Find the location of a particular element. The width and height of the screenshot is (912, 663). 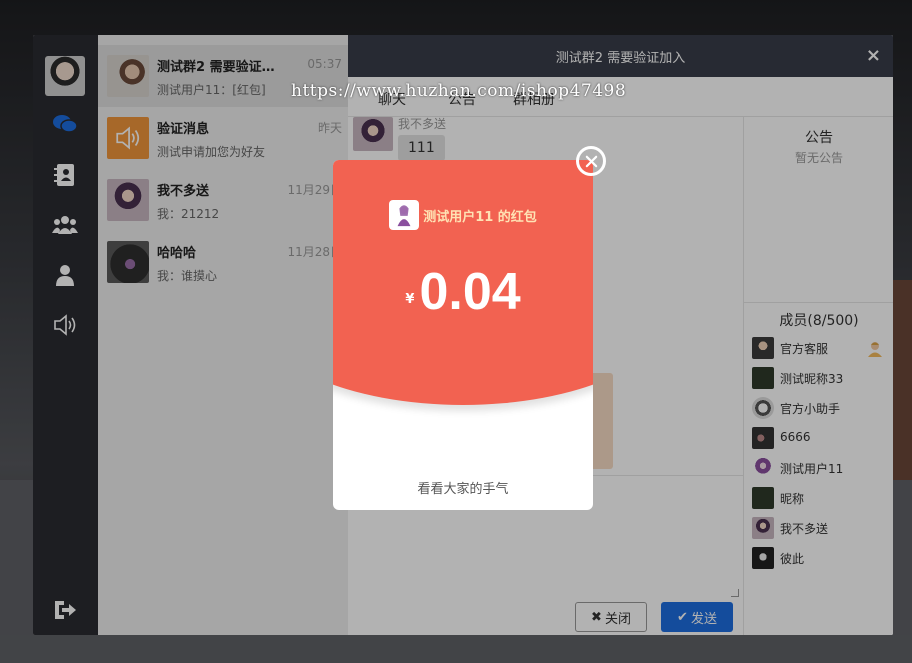

packet-amount: ¥ 0.04 is located at coordinates (463, 292).